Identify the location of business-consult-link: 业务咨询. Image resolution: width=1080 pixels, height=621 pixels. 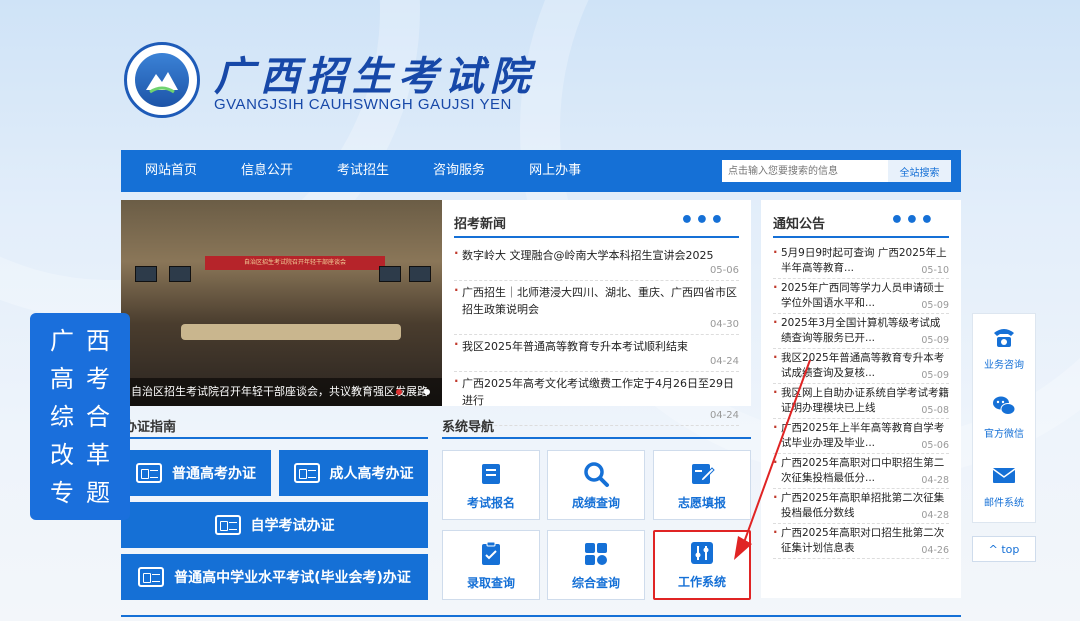
(1004, 348).